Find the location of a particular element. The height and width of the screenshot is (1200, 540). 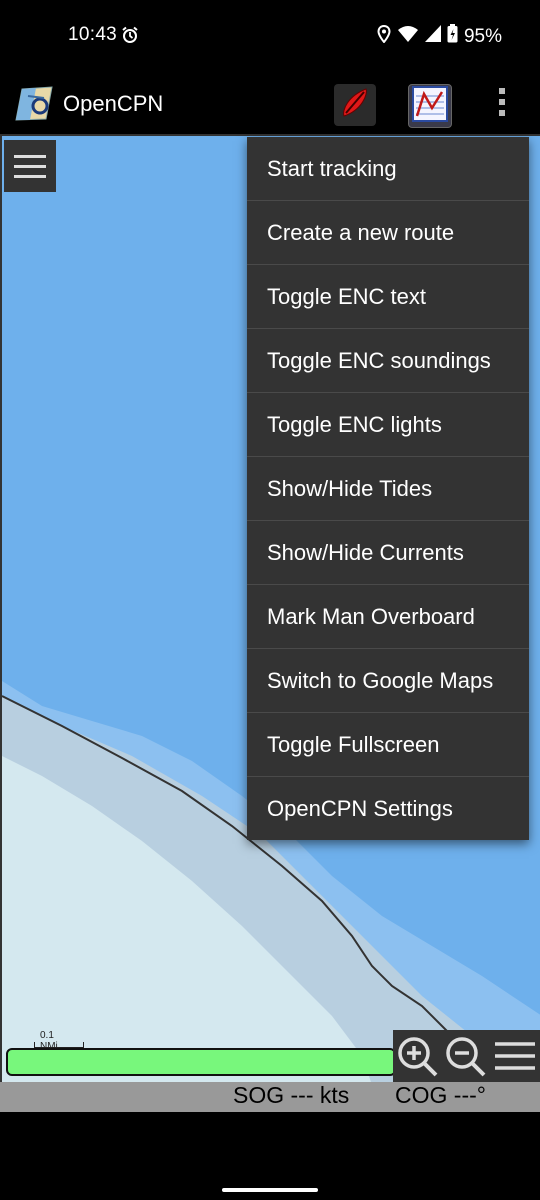

route-chart-button is located at coordinates (430, 106).